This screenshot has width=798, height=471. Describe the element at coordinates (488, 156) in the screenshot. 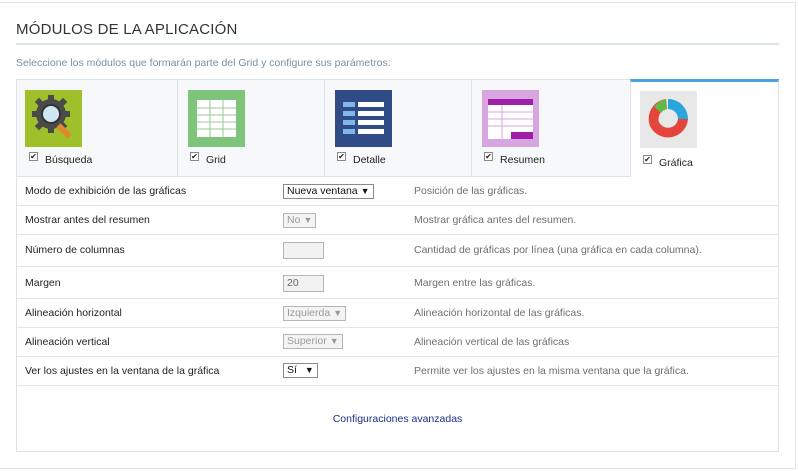

I see `resumen-checkbox: ✔` at that location.